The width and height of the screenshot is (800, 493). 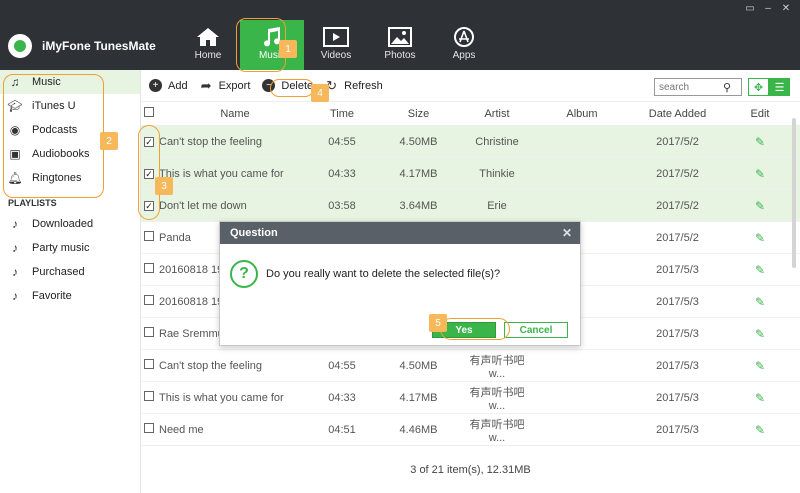 I want to click on nav-tab-label: Videos, so click(x=336, y=55).